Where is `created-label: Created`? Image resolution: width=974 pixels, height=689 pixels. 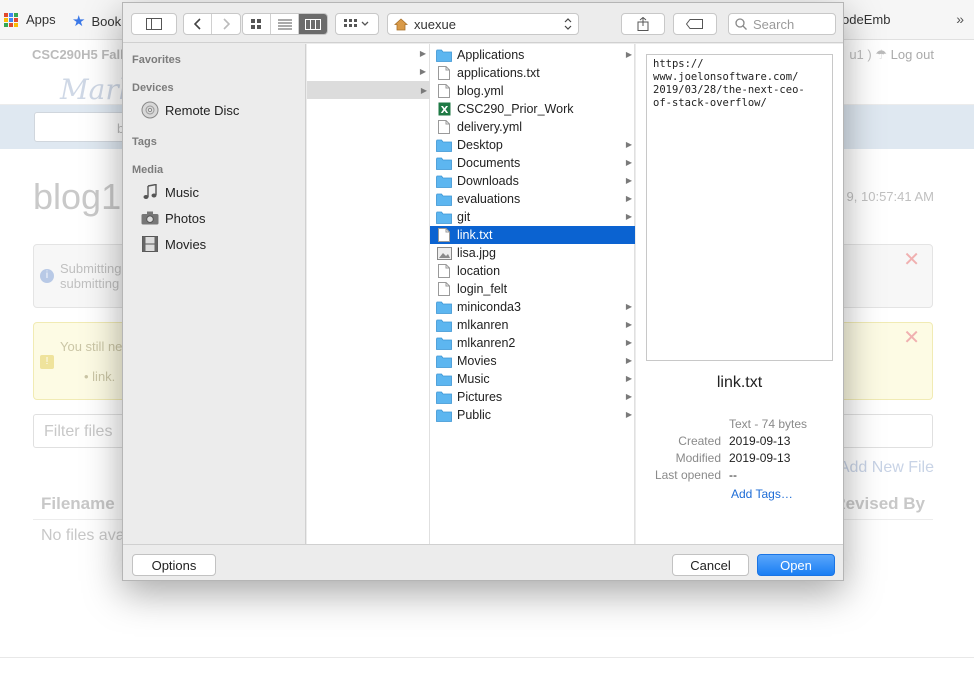
created-label: Created is located at coordinates (699, 441).